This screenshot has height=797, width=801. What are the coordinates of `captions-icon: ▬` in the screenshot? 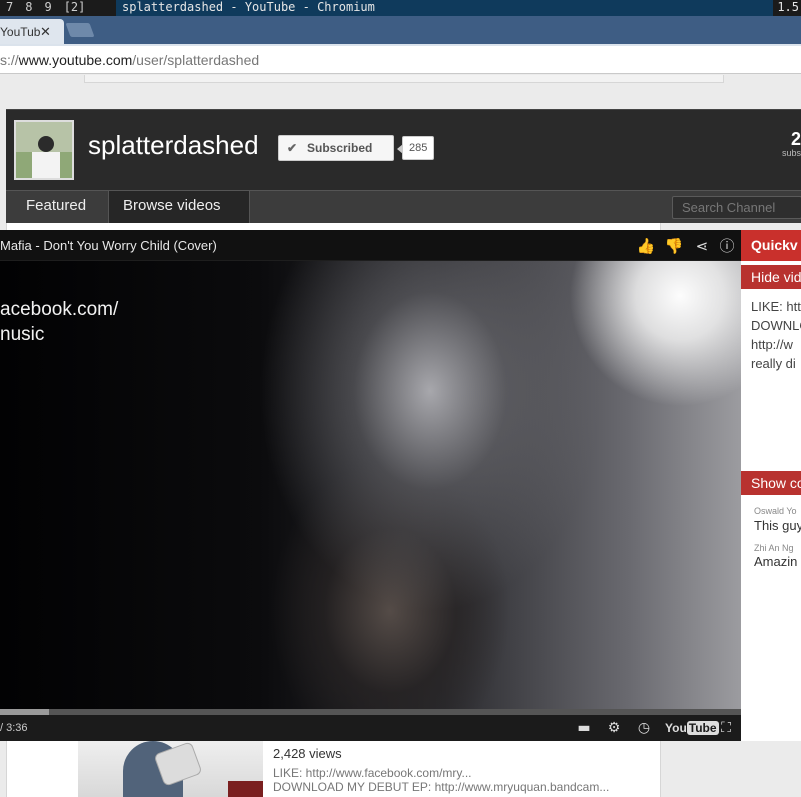 It's located at (584, 728).